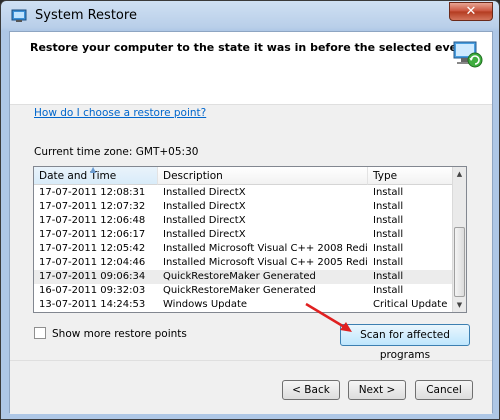 This screenshot has height=420, width=500. What do you see at coordinates (410, 304) in the screenshot?
I see `row-type: Critical Update` at bounding box center [410, 304].